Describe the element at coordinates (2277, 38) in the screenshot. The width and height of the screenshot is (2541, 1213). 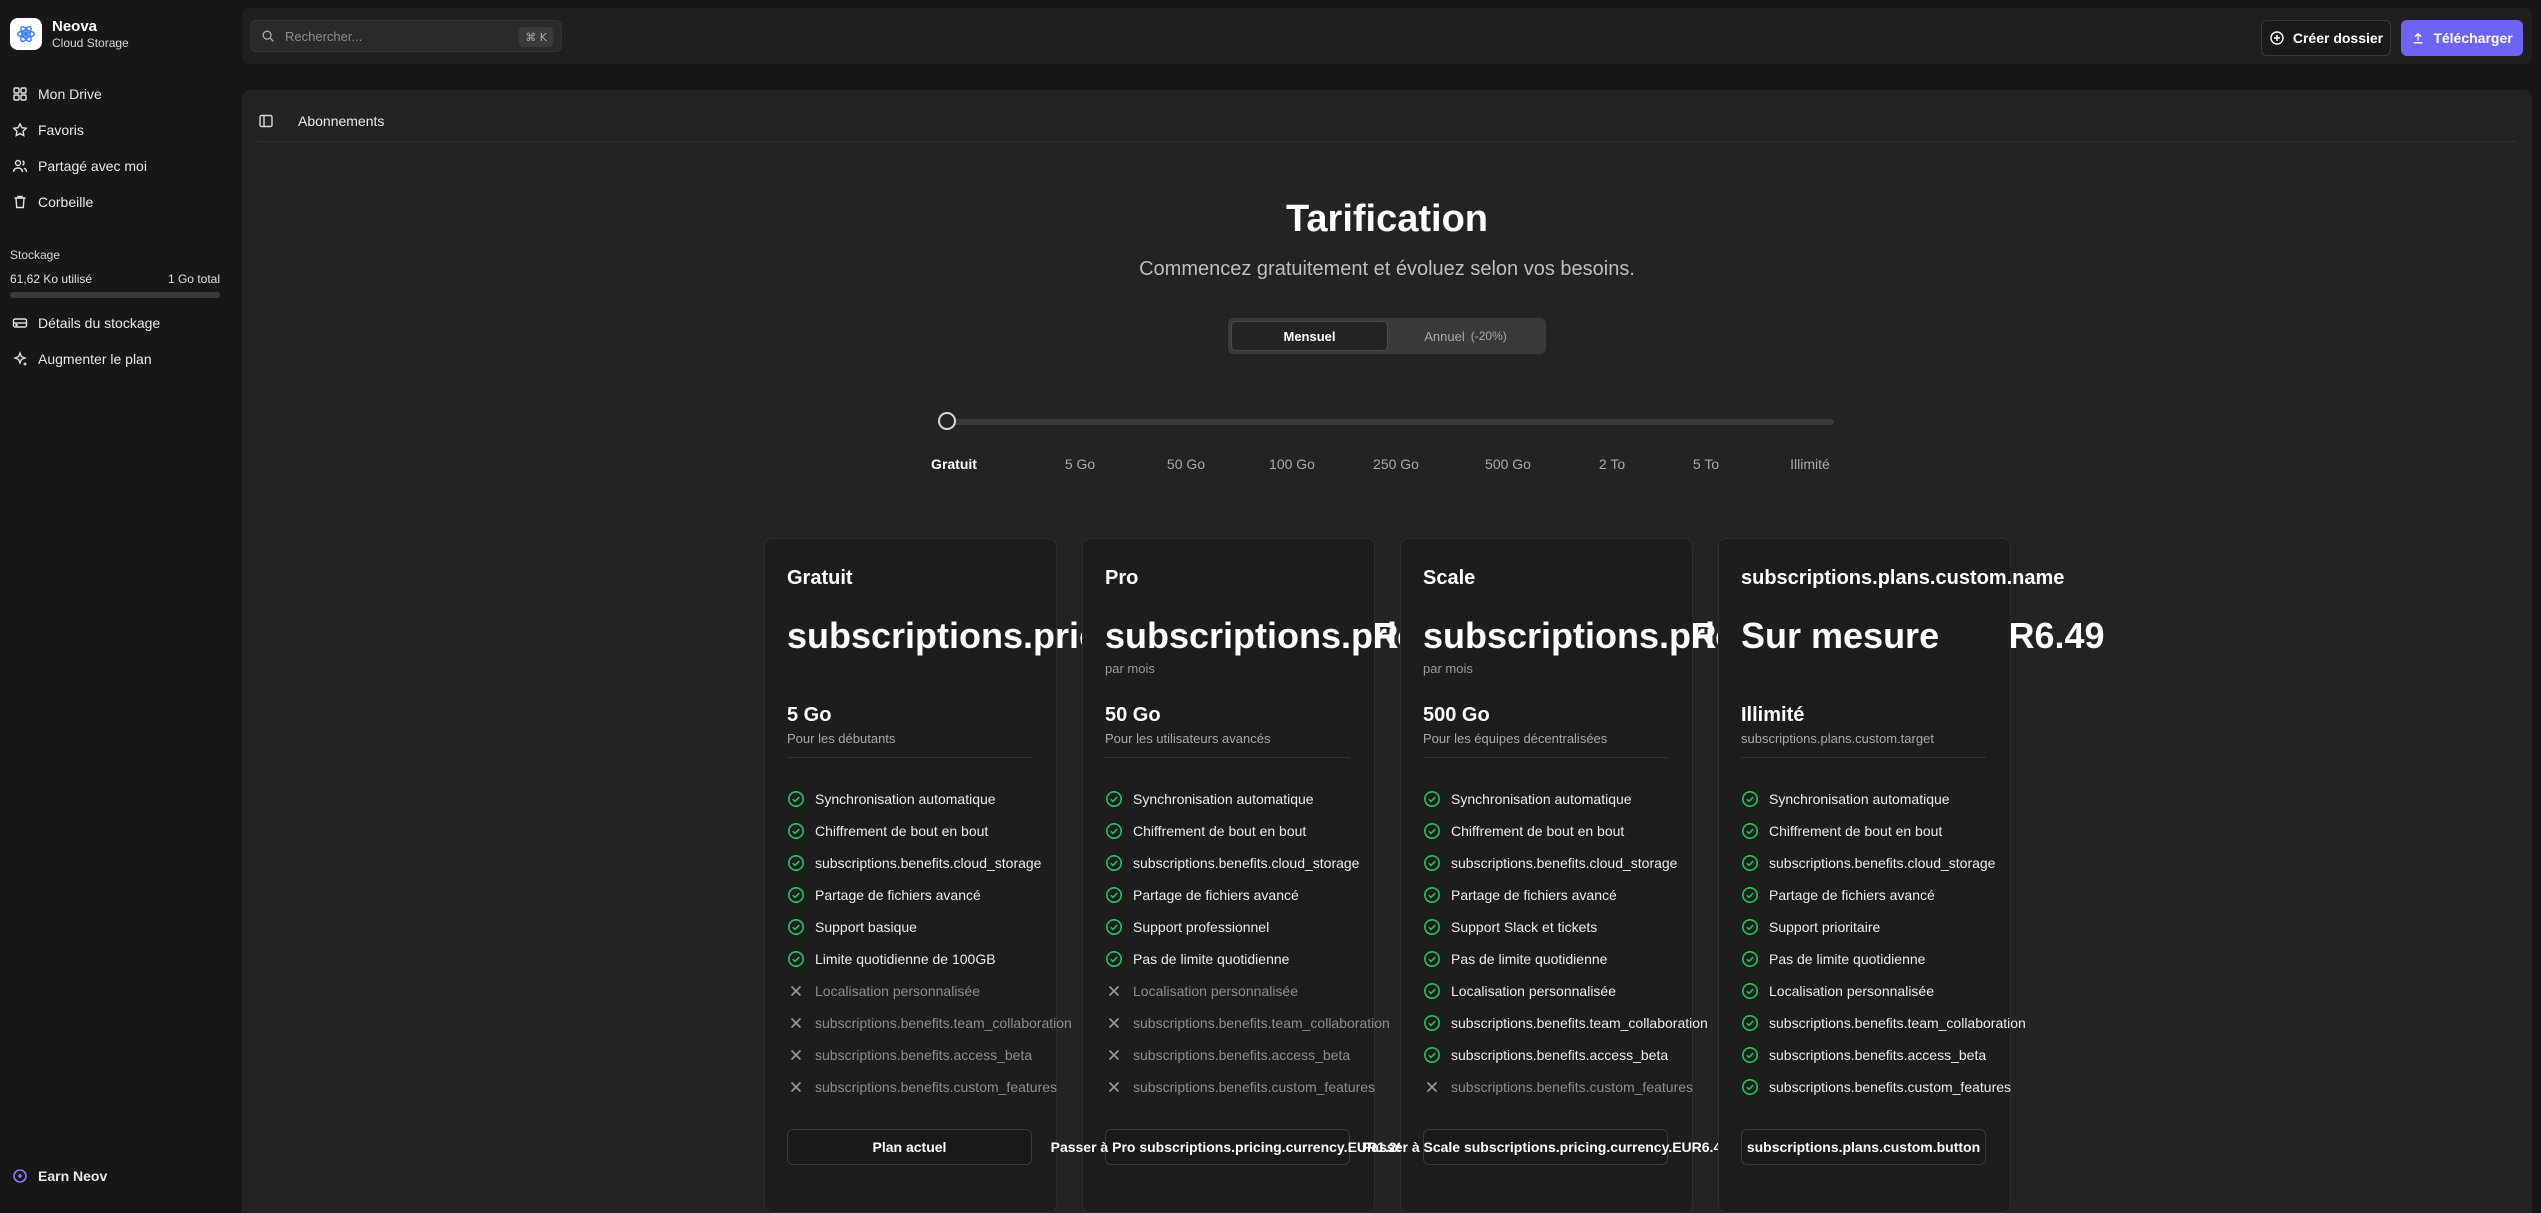
I see `plus-circle-icon` at that location.